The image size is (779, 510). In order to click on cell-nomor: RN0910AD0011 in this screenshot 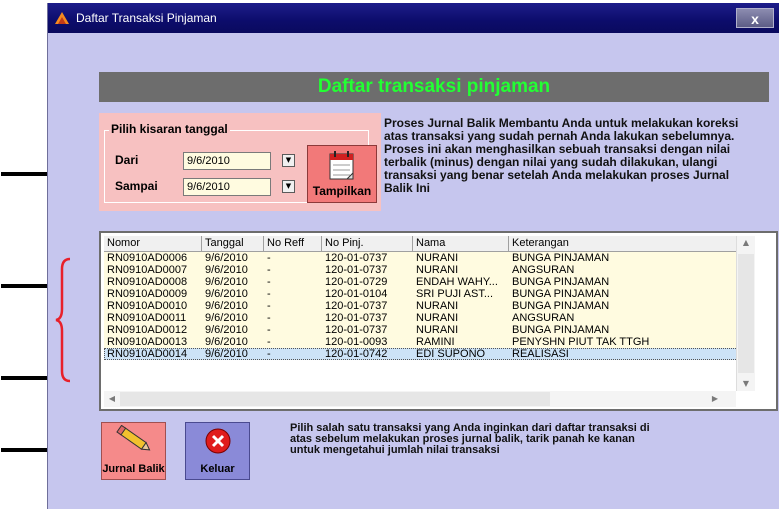, I will do `click(147, 318)`.